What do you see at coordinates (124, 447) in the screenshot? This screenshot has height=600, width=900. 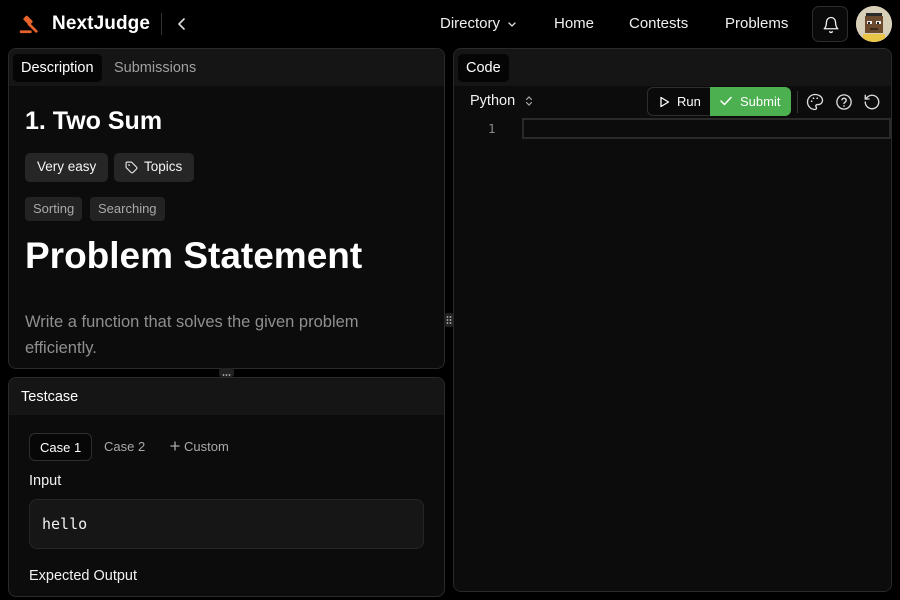 I see `case-tab-2: Case 2` at bounding box center [124, 447].